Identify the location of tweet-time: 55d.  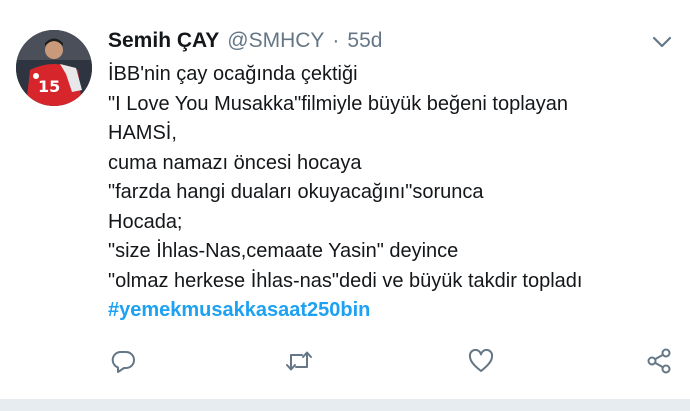
(364, 41).